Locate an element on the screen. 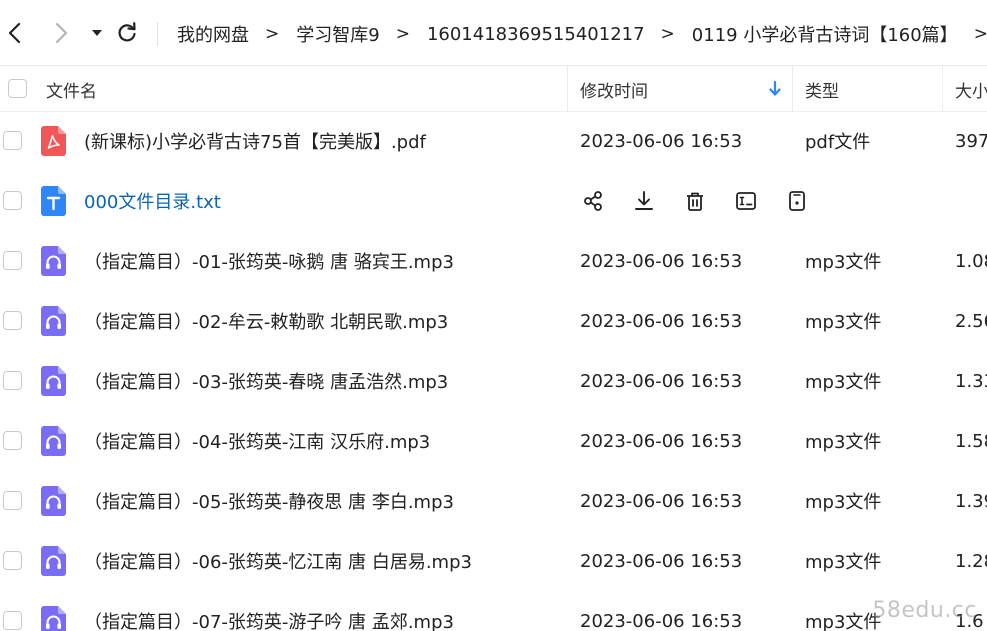 Image resolution: width=987 pixels, height=631 pixels. download-button is located at coordinates (644, 201).